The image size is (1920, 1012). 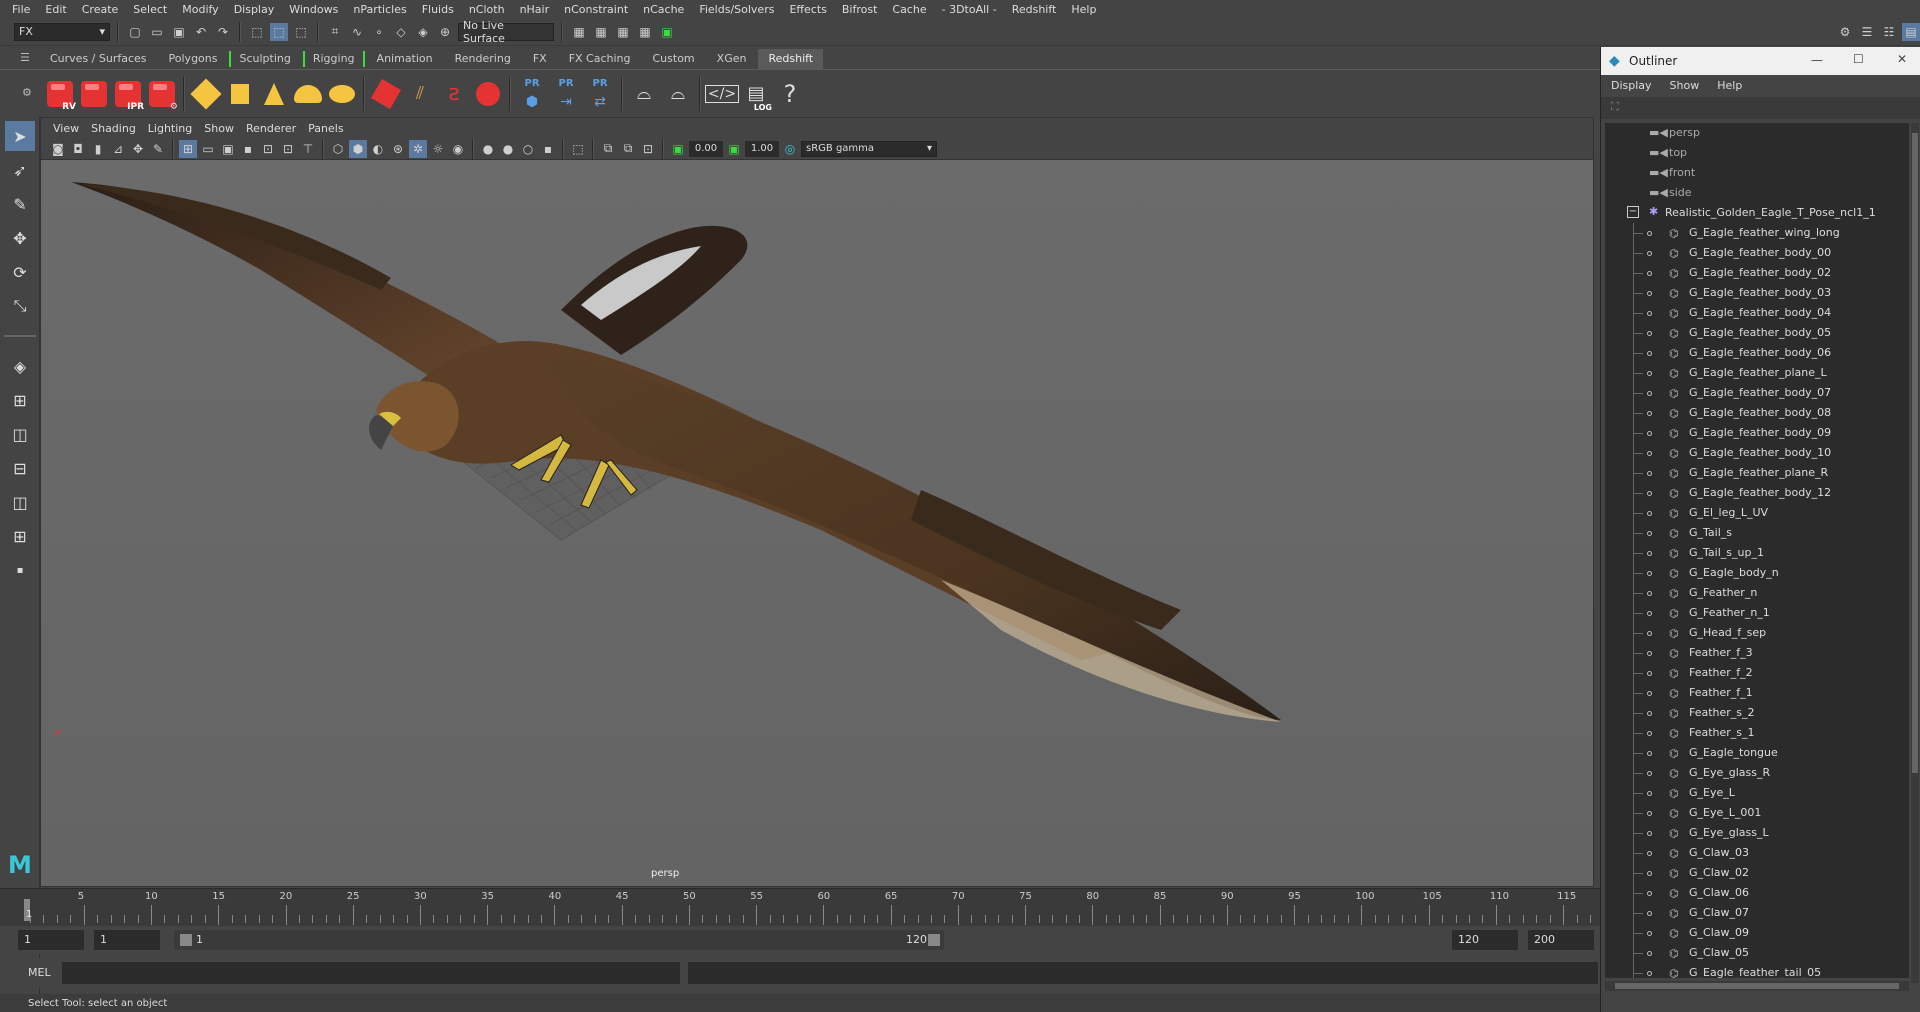 What do you see at coordinates (1858, 59) in the screenshot?
I see `maximize-icon: ☐` at bounding box center [1858, 59].